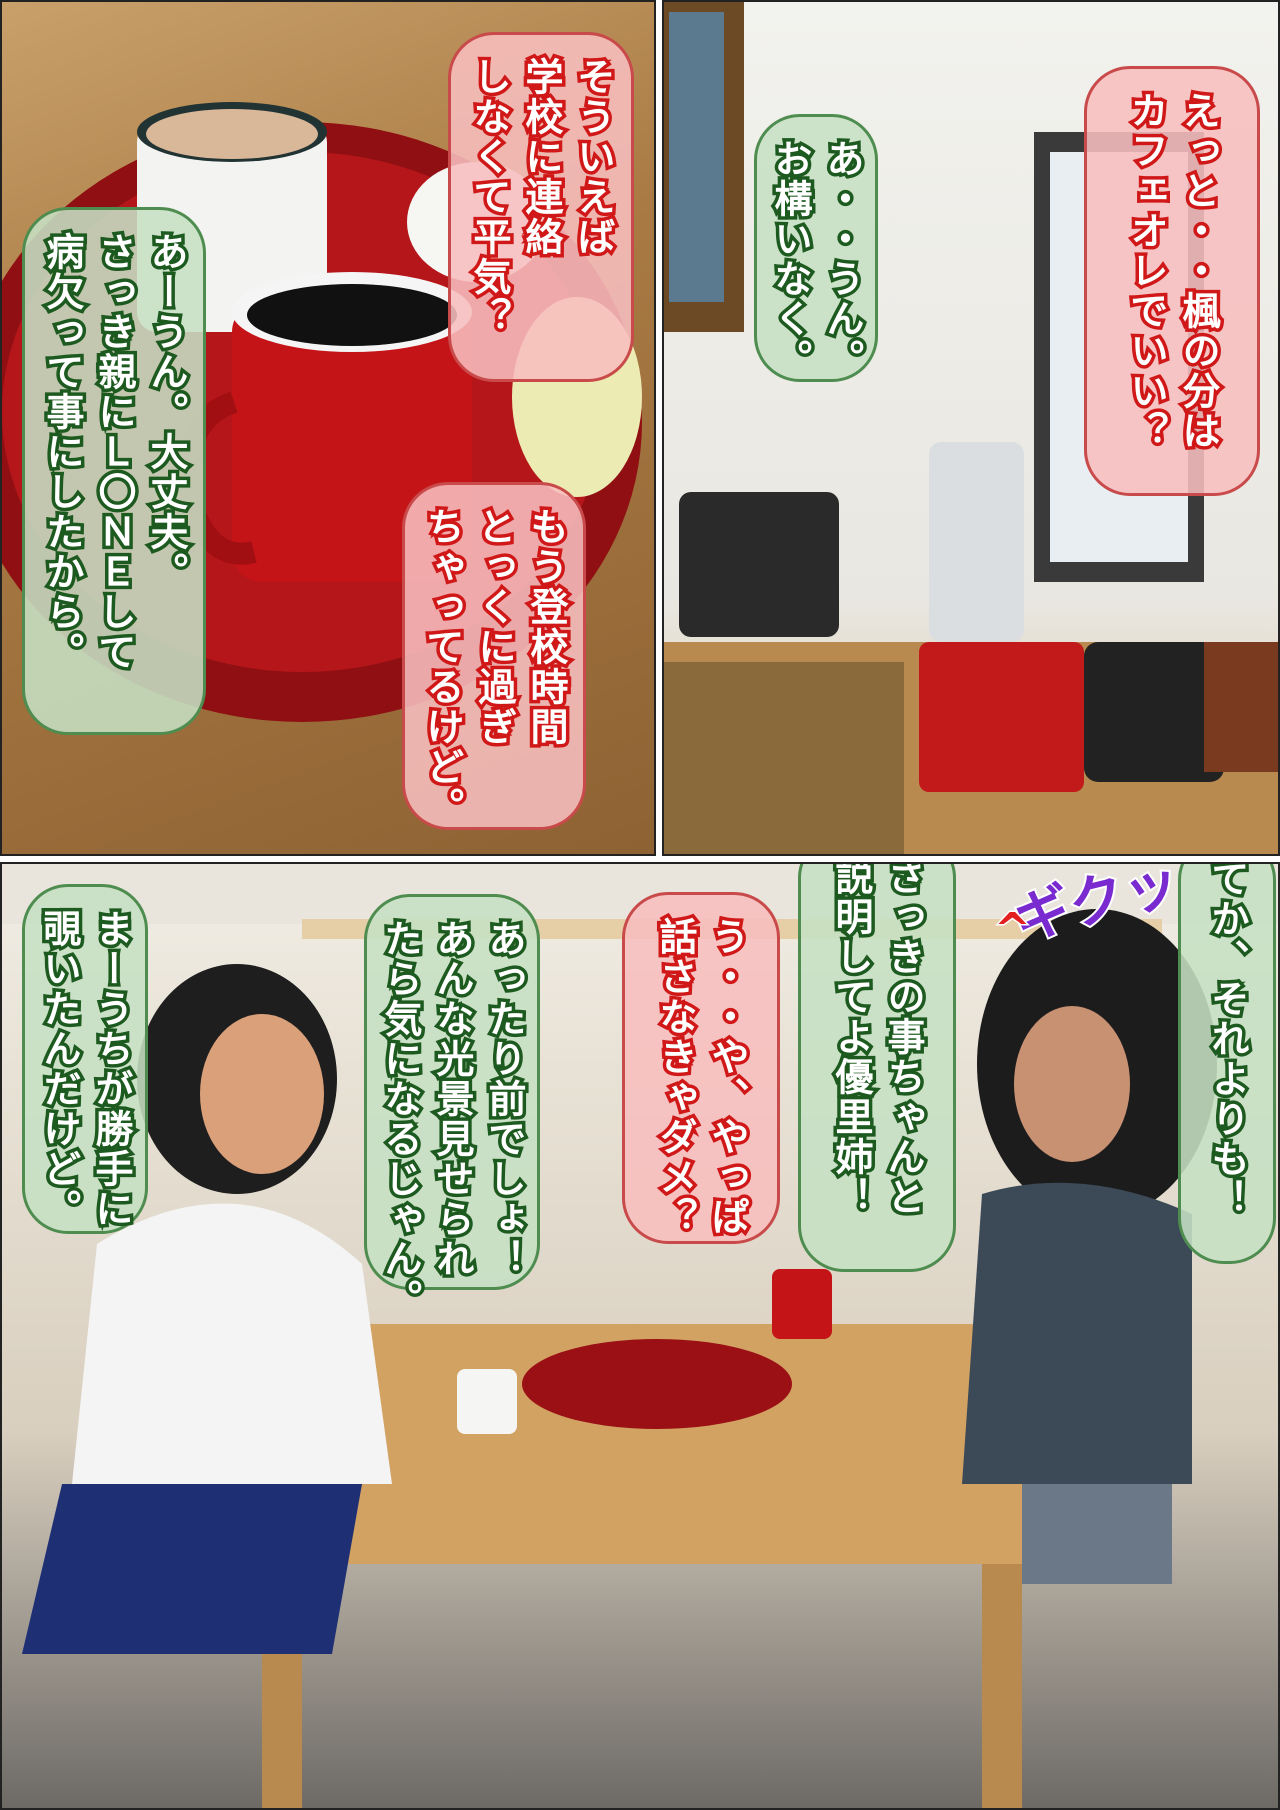 The height and width of the screenshot is (1810, 1280). I want to click on speech-bubble-sick-leave: あーうん。大丈夫。 さっき親にＬ〇ＮＥして 病欠って事にしたから。, so click(114, 471).